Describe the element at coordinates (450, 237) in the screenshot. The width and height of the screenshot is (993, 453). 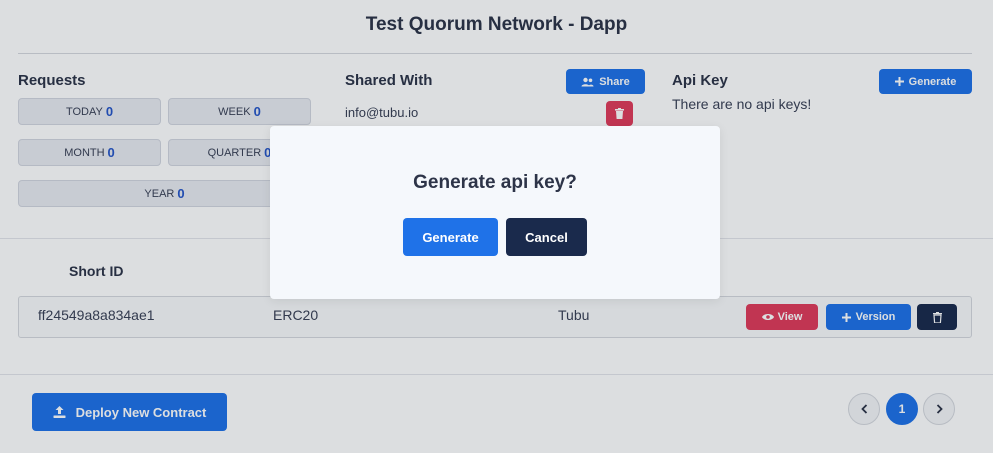
I see `modal-generate-button: Generate` at that location.